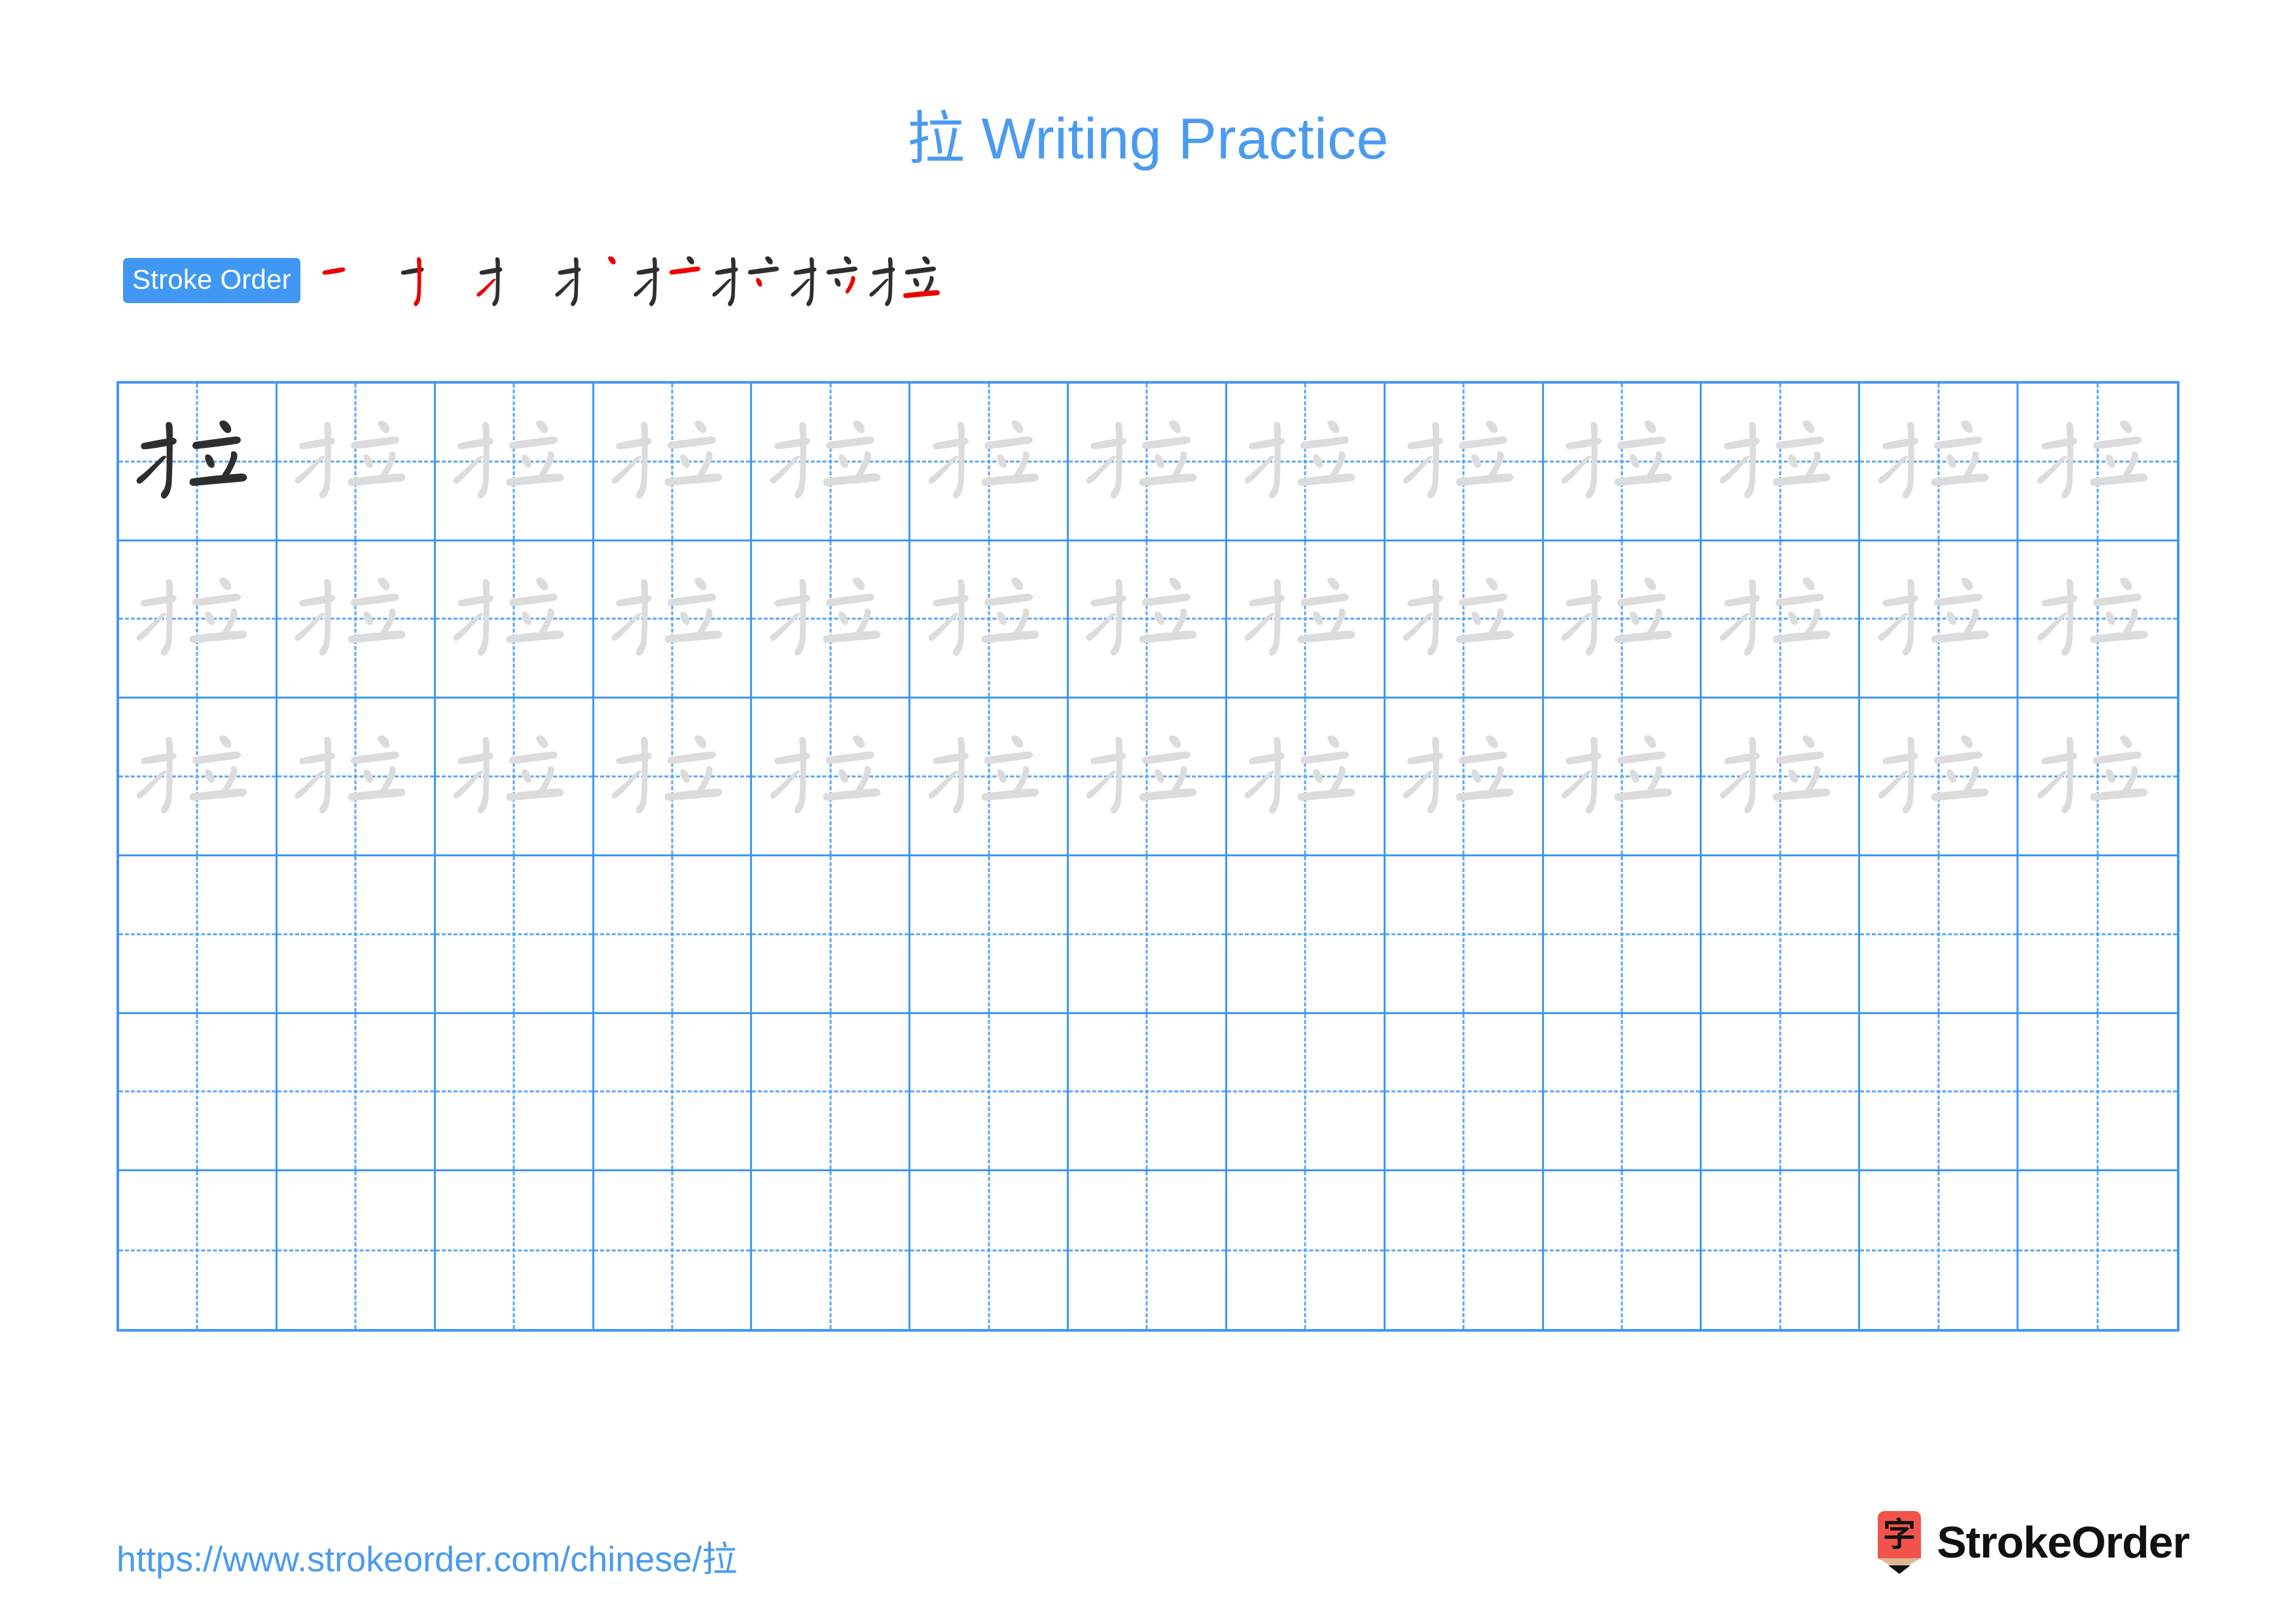 The height and width of the screenshot is (1623, 2296). Describe the element at coordinates (2097, 462) in the screenshot. I see `grid-cell-r1-c13` at that location.